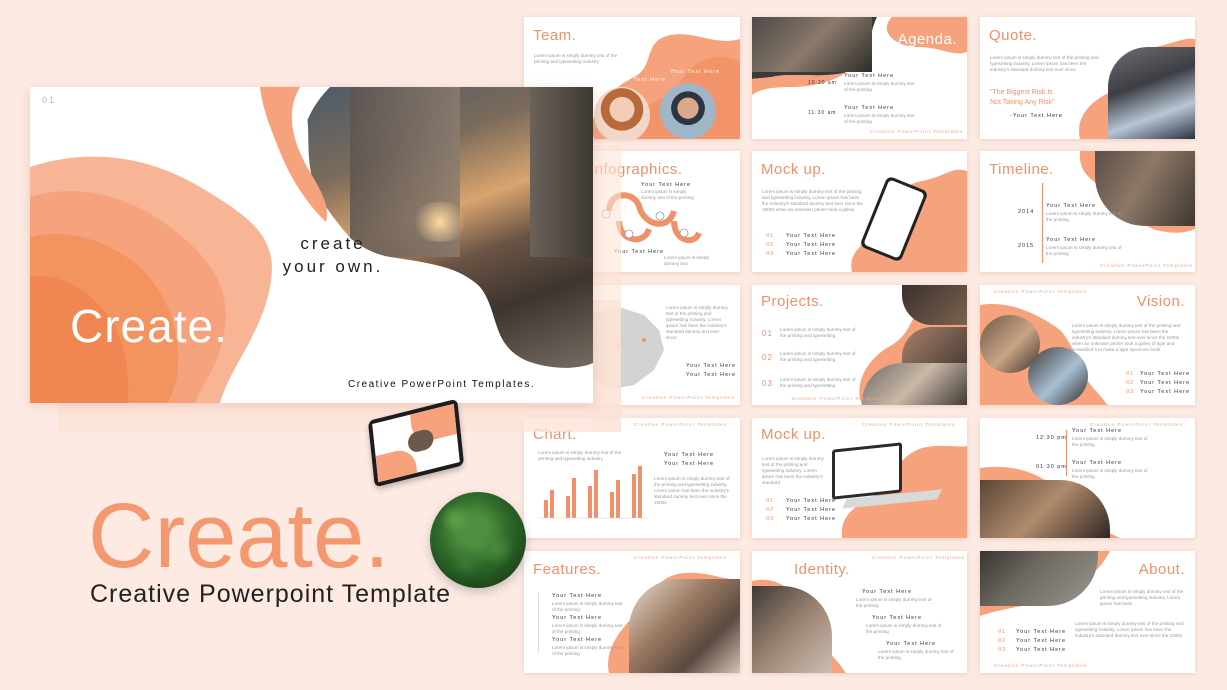 The image size is (1227, 690). Describe the element at coordinates (897, 618) in the screenshot. I see `identity-item-2: Your Text Here` at that location.